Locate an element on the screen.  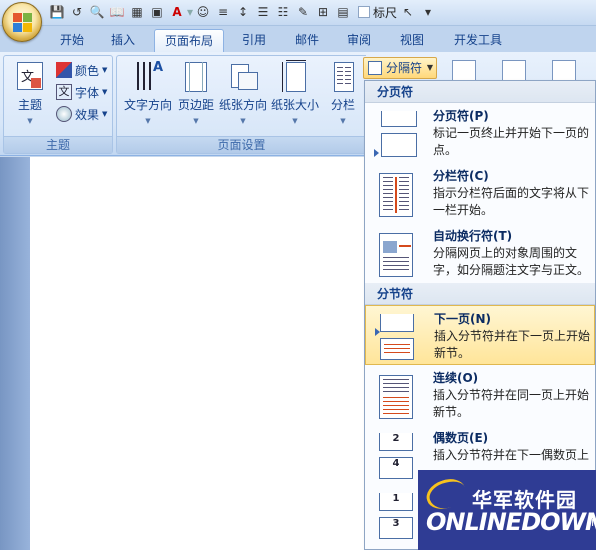
menu-item-column-break: 分栏符(C) 指示分栏符后面的文字将从下一栏开始。 is located at coordinates (480, 193).